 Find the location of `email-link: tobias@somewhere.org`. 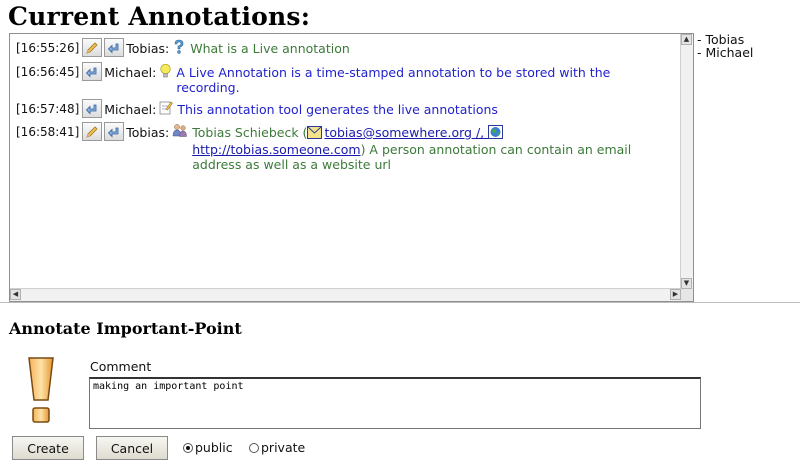

email-link: tobias@somewhere.org is located at coordinates (398, 132).